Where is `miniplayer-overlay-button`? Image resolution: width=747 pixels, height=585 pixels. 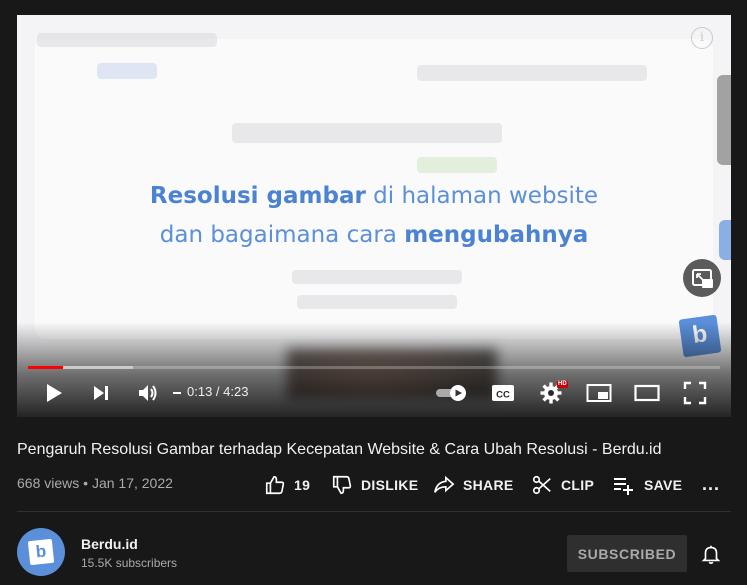 miniplayer-overlay-button is located at coordinates (702, 278).